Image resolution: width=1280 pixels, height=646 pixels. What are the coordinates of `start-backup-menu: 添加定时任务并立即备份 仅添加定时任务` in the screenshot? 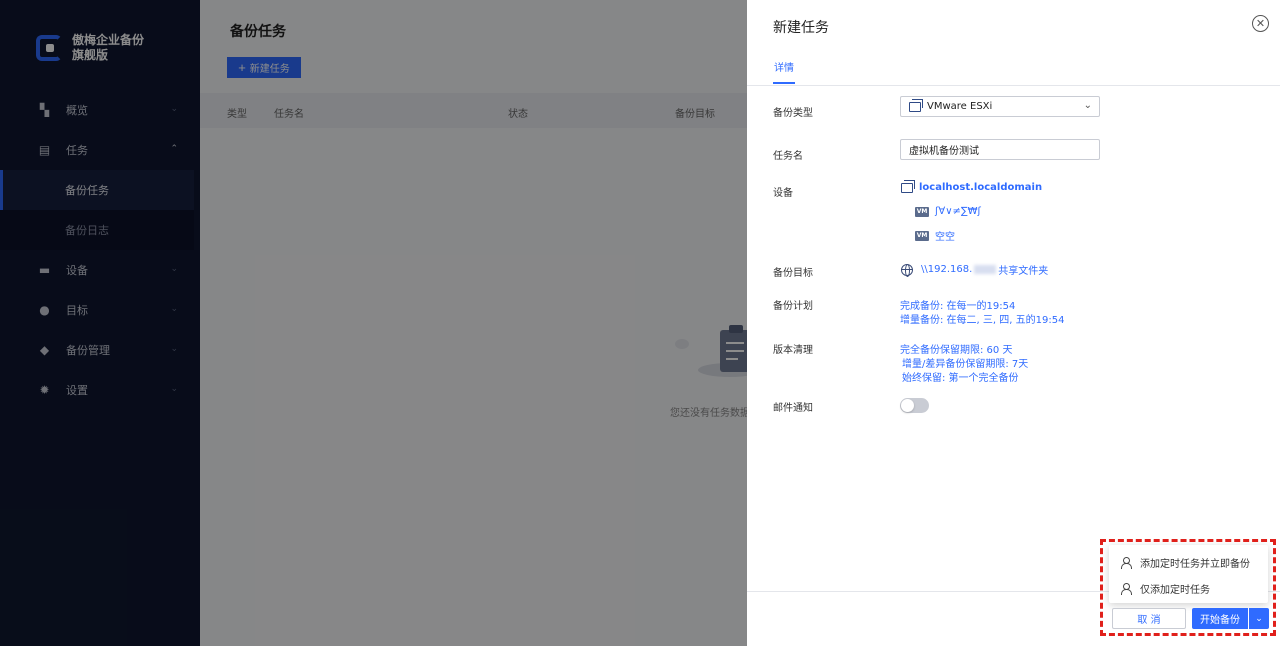 It's located at (1188, 574).